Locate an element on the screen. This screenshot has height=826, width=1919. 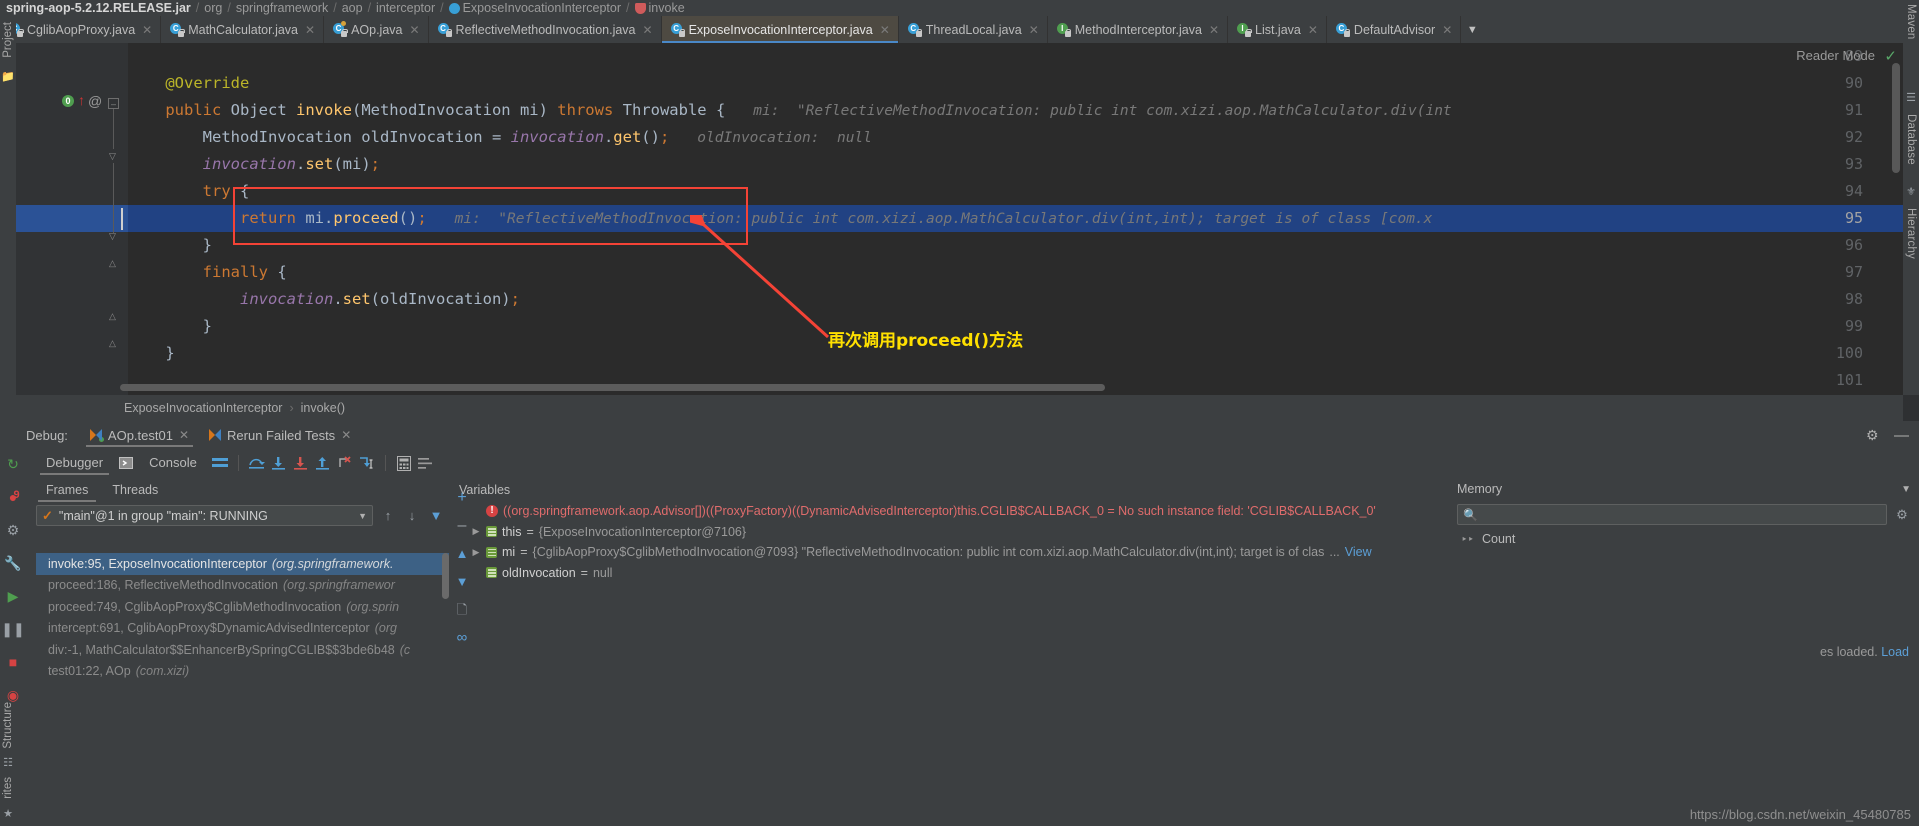
breadcrumb-method: invoke is located at coordinates (667, 8).